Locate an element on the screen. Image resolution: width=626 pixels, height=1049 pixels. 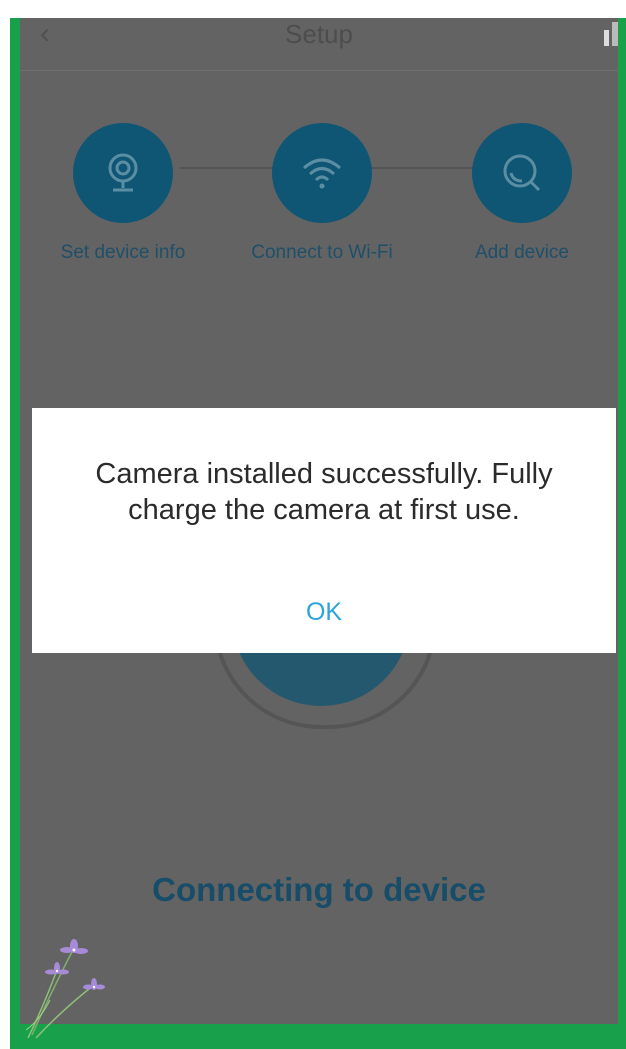
camera-icon is located at coordinates (123, 172).